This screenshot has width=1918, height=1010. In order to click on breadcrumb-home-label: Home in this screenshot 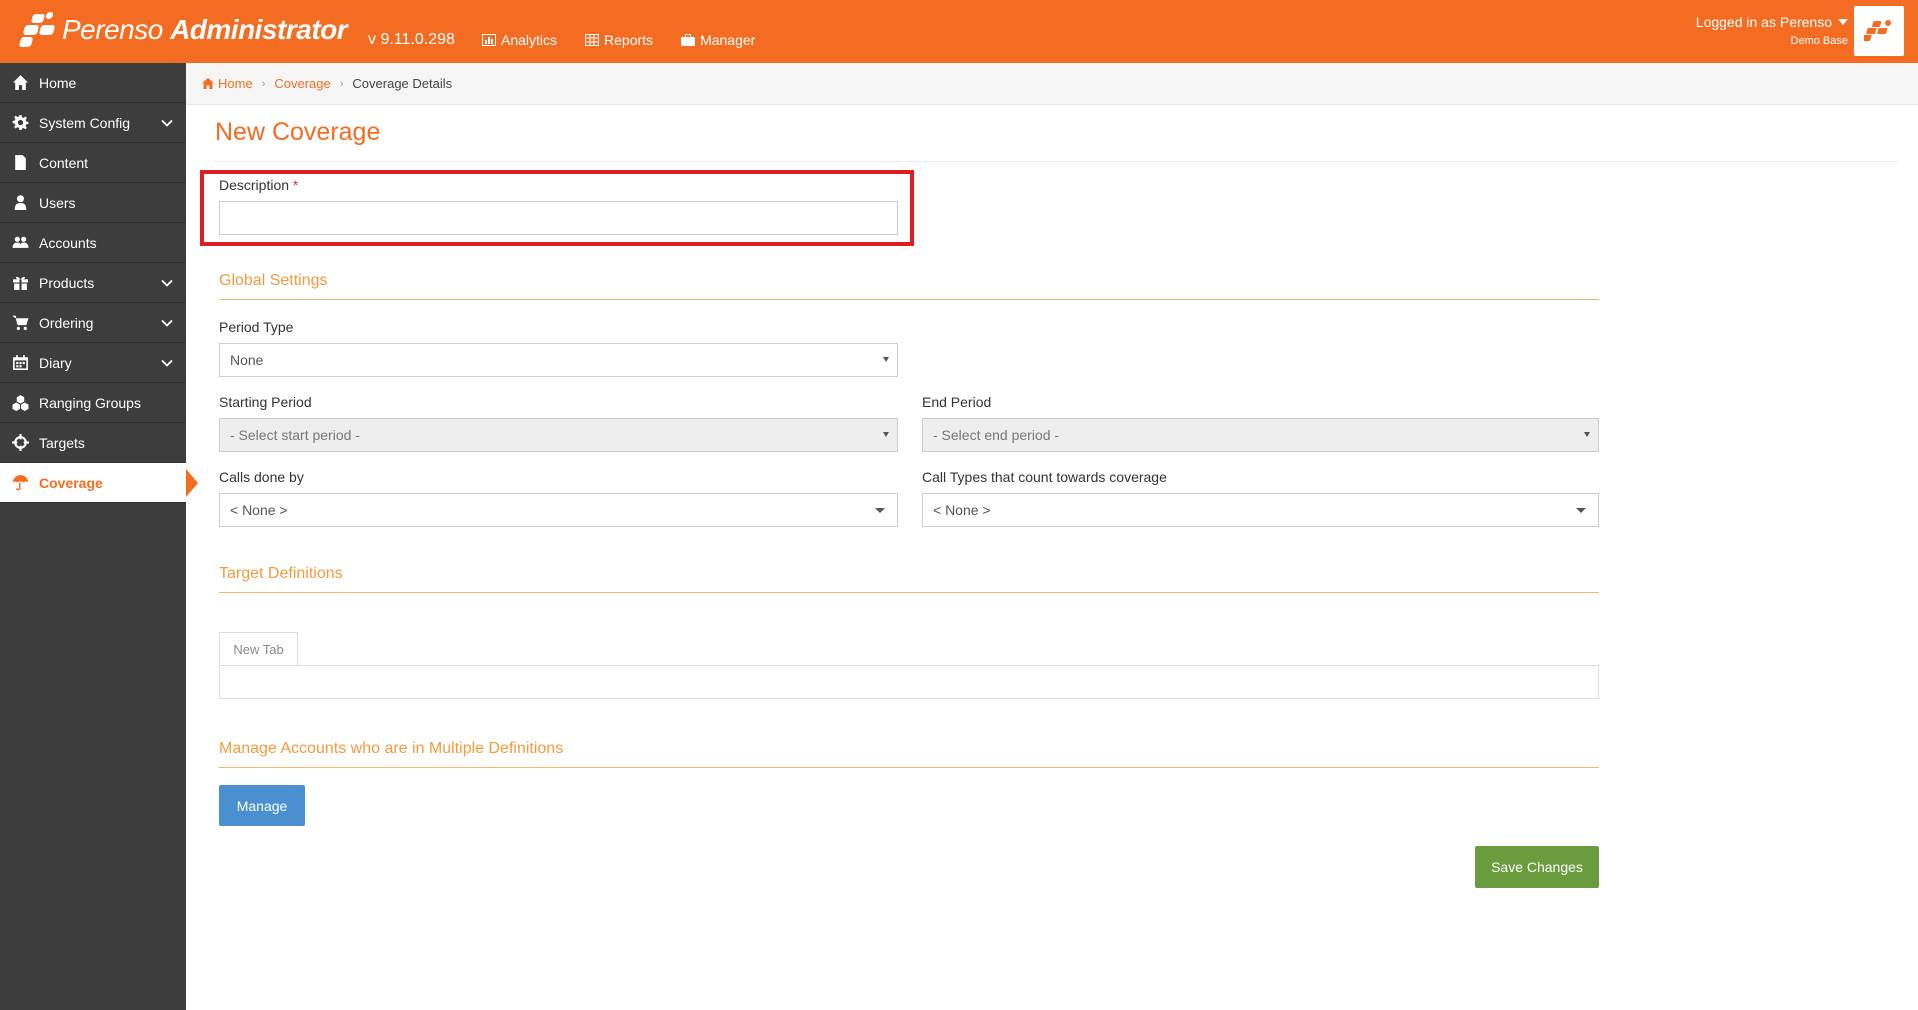, I will do `click(235, 83)`.